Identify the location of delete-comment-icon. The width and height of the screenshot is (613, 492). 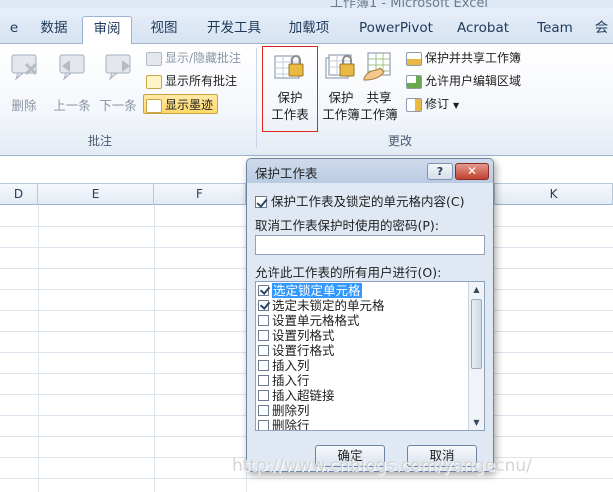
(24, 67).